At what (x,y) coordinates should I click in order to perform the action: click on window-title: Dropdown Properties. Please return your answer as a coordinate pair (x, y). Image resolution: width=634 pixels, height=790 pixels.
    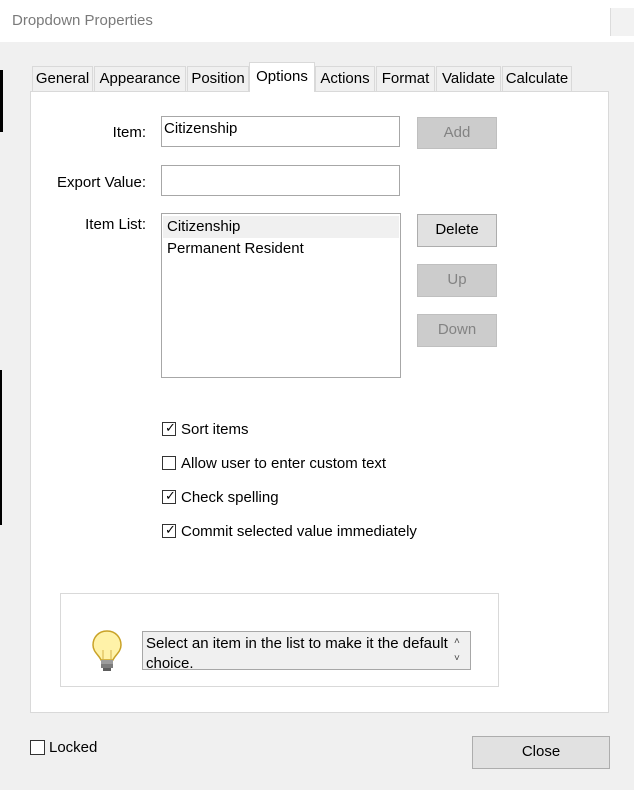
    Looking at the image, I should click on (82, 20).